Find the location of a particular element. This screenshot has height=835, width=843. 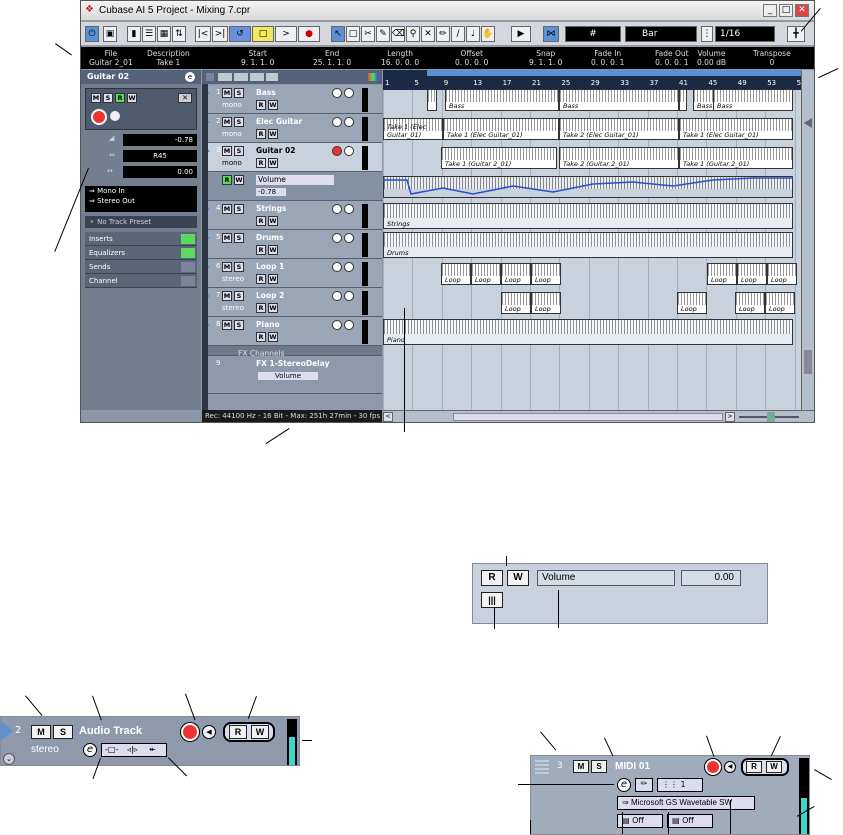

split-tool-icon: ✂ is located at coordinates (368, 34).